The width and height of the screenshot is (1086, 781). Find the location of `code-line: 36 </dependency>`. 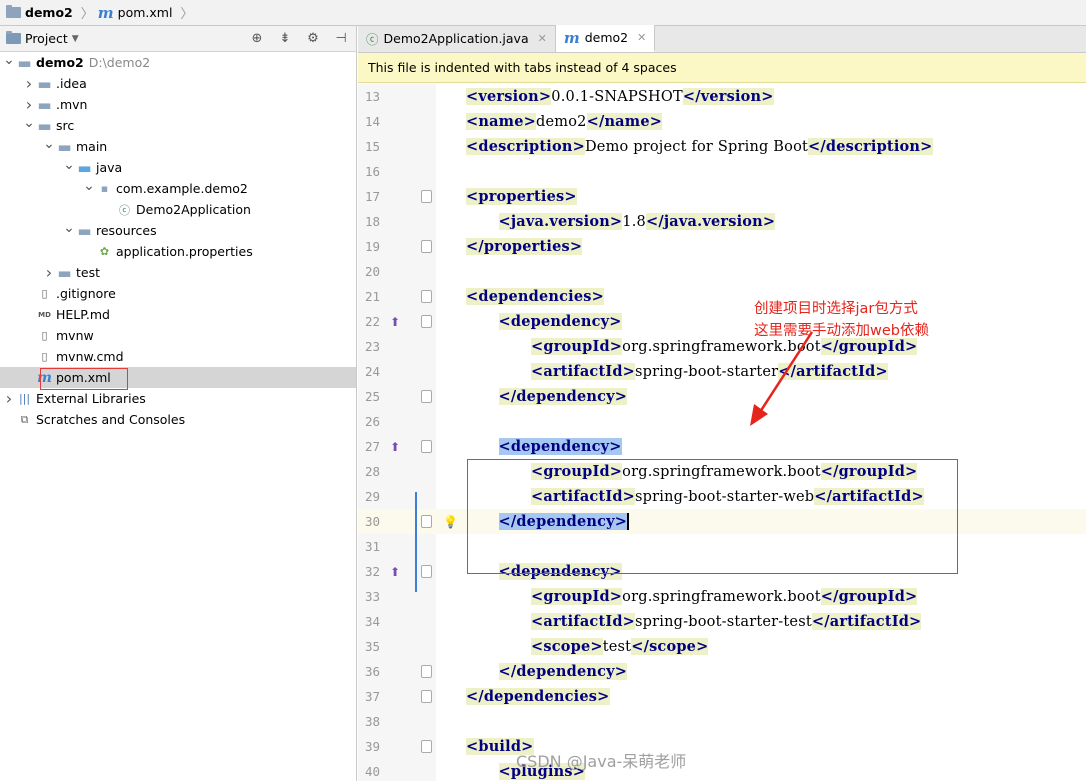

code-line: 36 </dependency> is located at coordinates (722, 671).